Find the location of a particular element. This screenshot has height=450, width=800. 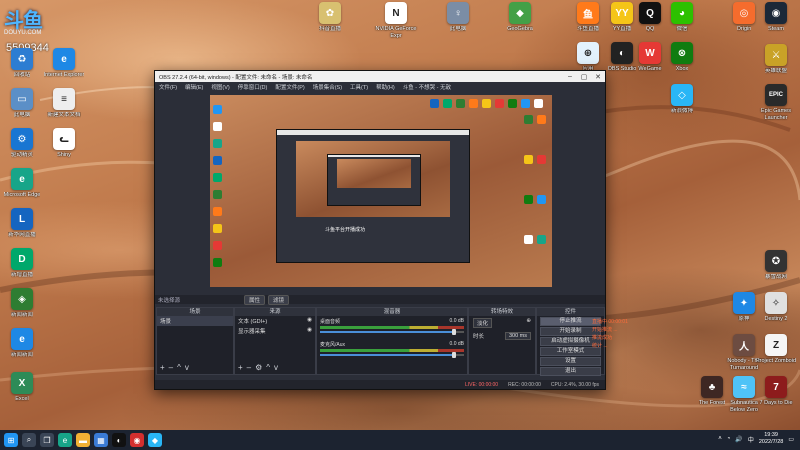

duration-field: 300 ms is located at coordinates (517, 336).